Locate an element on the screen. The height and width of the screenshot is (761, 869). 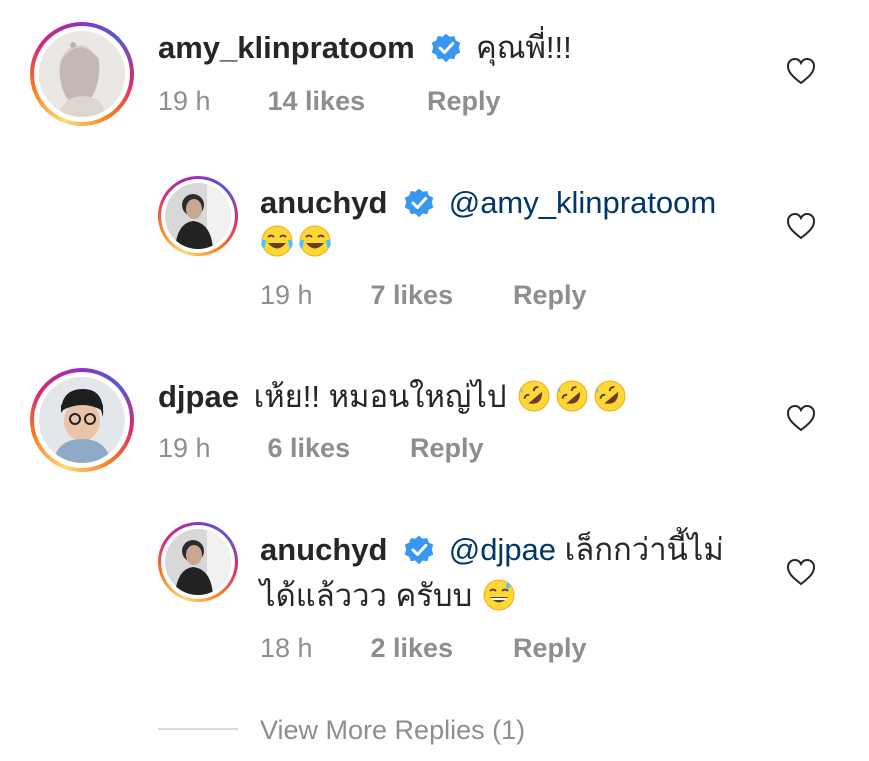
comment-likes: 14 likes is located at coordinates (344, 101).